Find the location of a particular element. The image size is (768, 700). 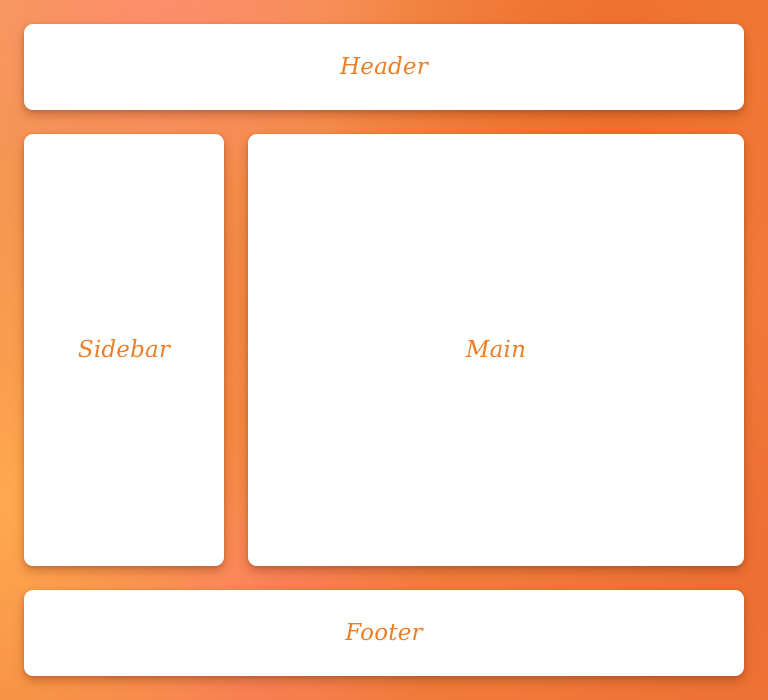

footer-panel: Footer is located at coordinates (384, 633).